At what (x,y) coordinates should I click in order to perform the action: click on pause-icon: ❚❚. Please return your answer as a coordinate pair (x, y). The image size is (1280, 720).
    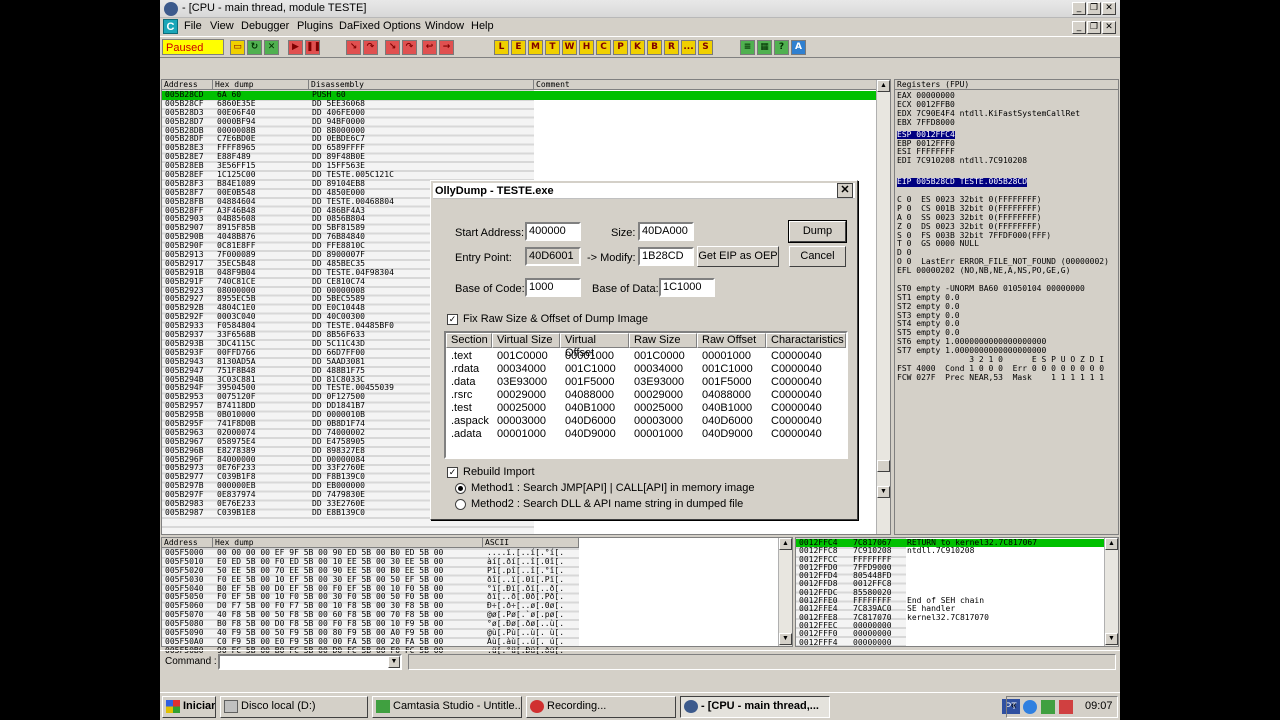
    Looking at the image, I should click on (313, 47).